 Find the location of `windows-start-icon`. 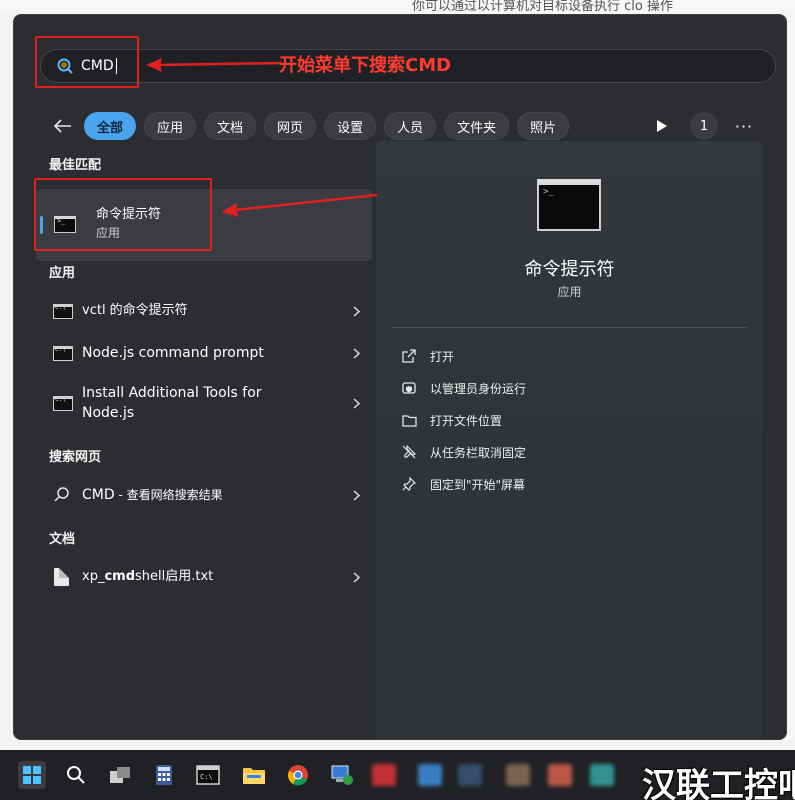

windows-start-icon is located at coordinates (32, 775).